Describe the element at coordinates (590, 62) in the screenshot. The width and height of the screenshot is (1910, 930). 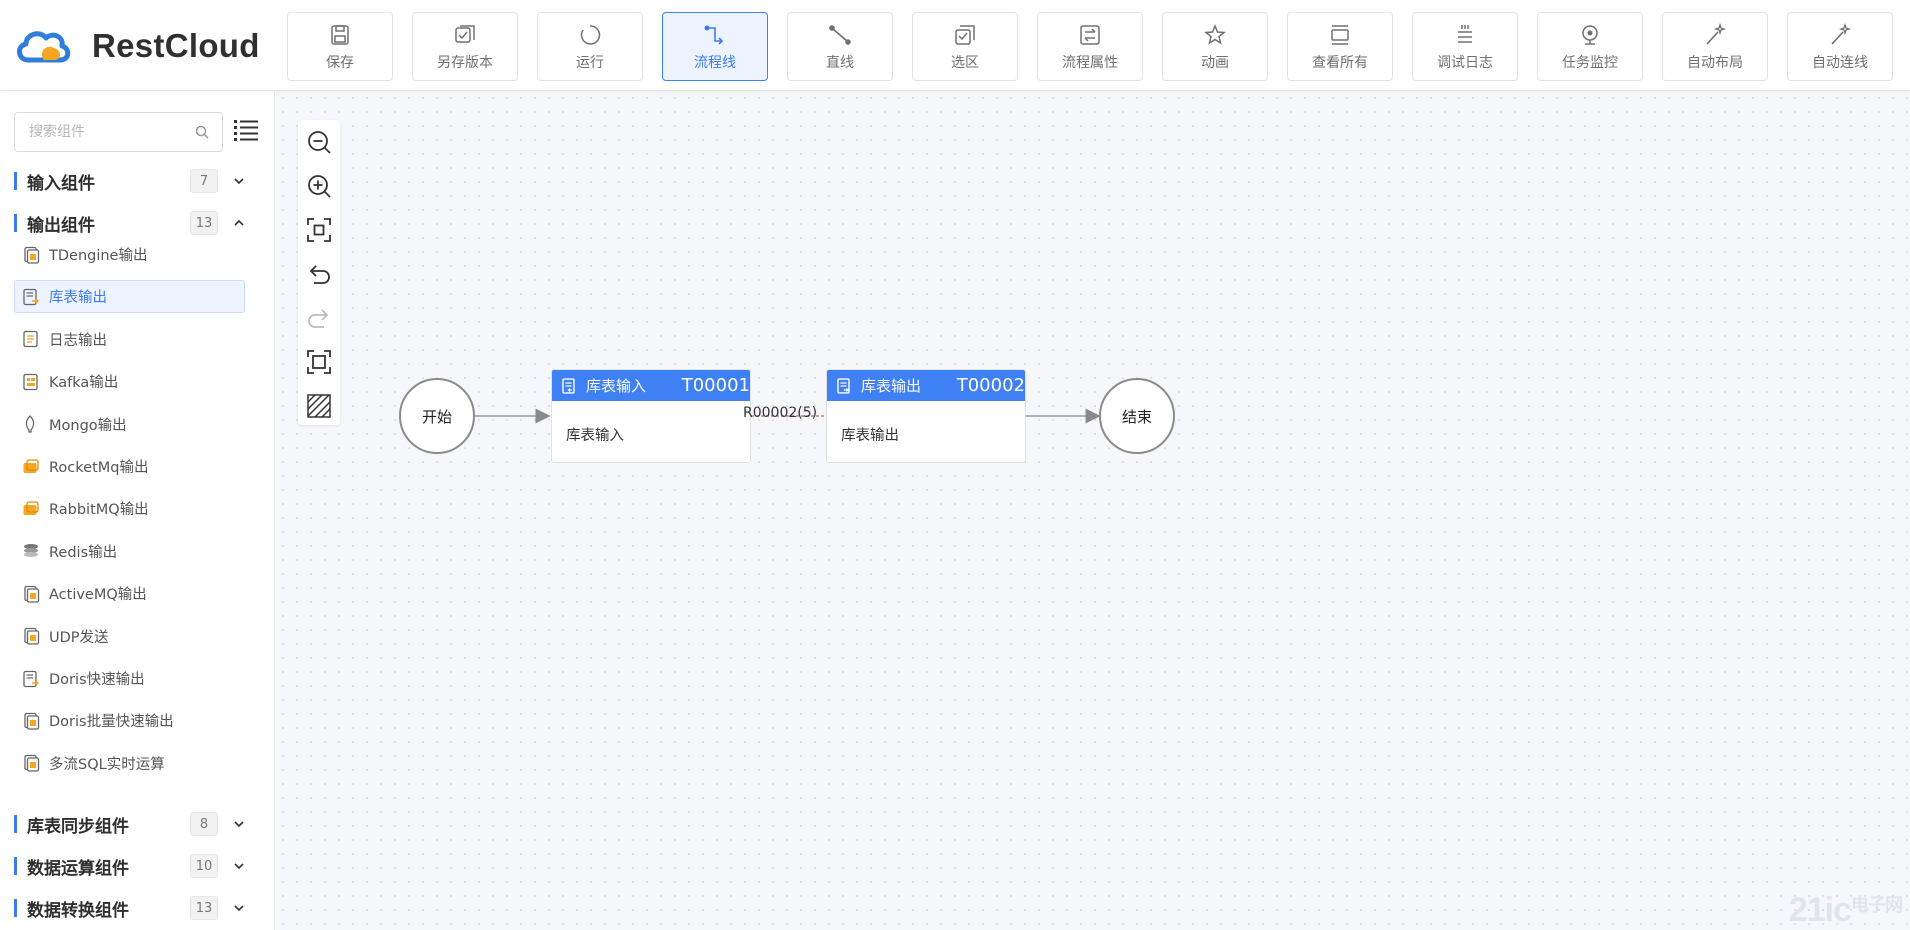
I see `toolbar-button-label: 运行` at that location.